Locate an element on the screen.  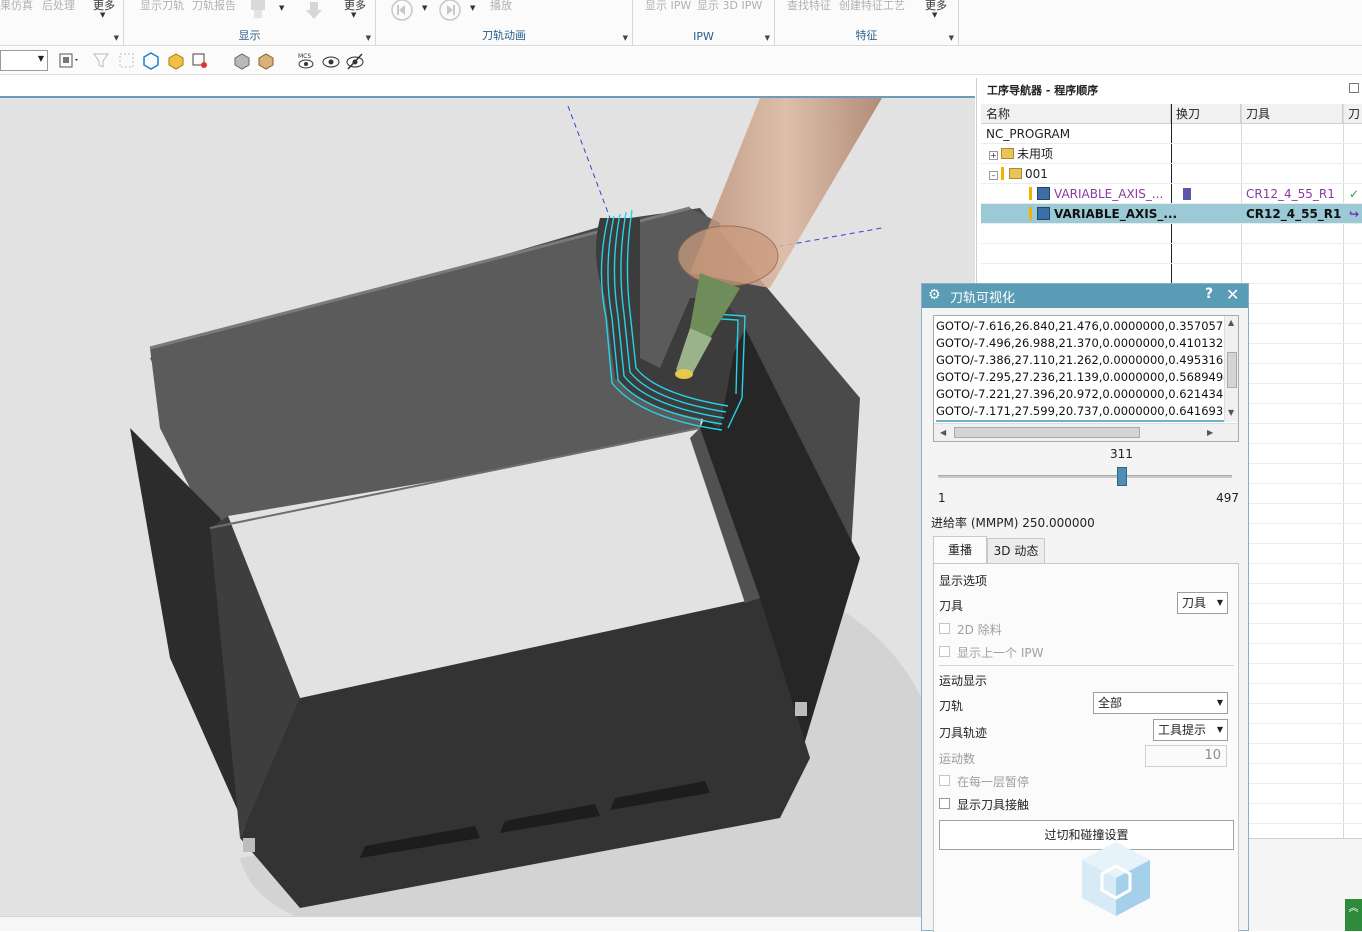
row-name-wrap: + 未用项 is located at coordinates (1021, 154).